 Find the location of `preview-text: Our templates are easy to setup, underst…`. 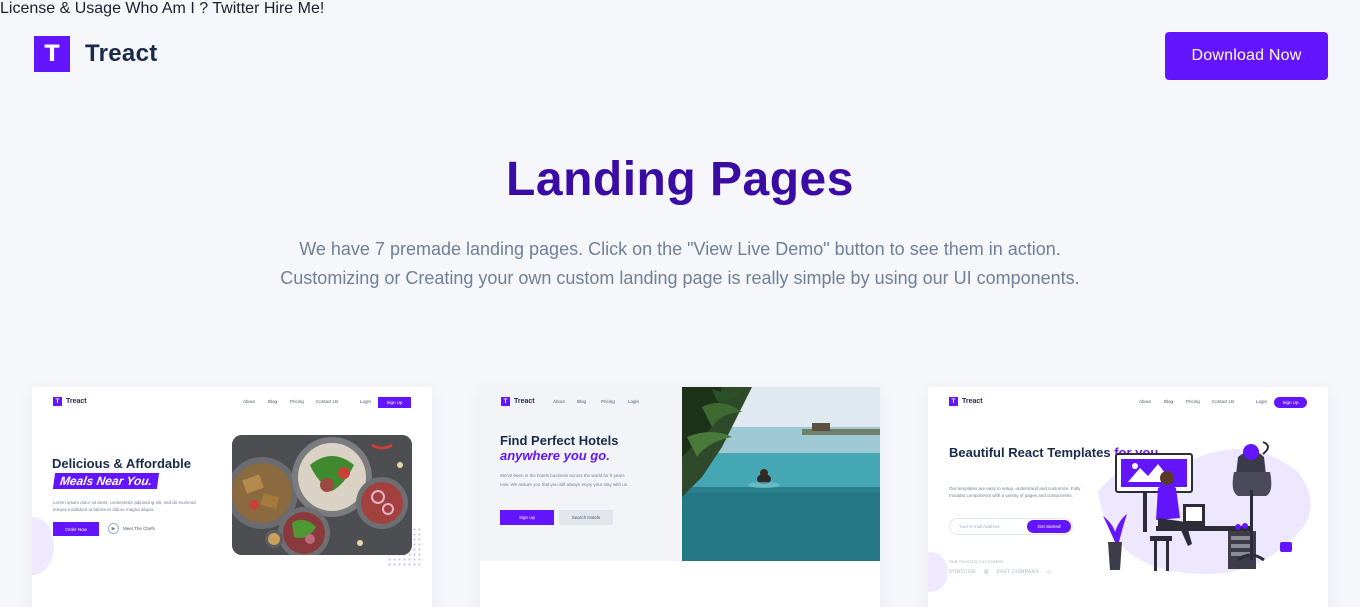

preview-text: Our templates are easy to setup, underst… is located at coordinates (1015, 492).